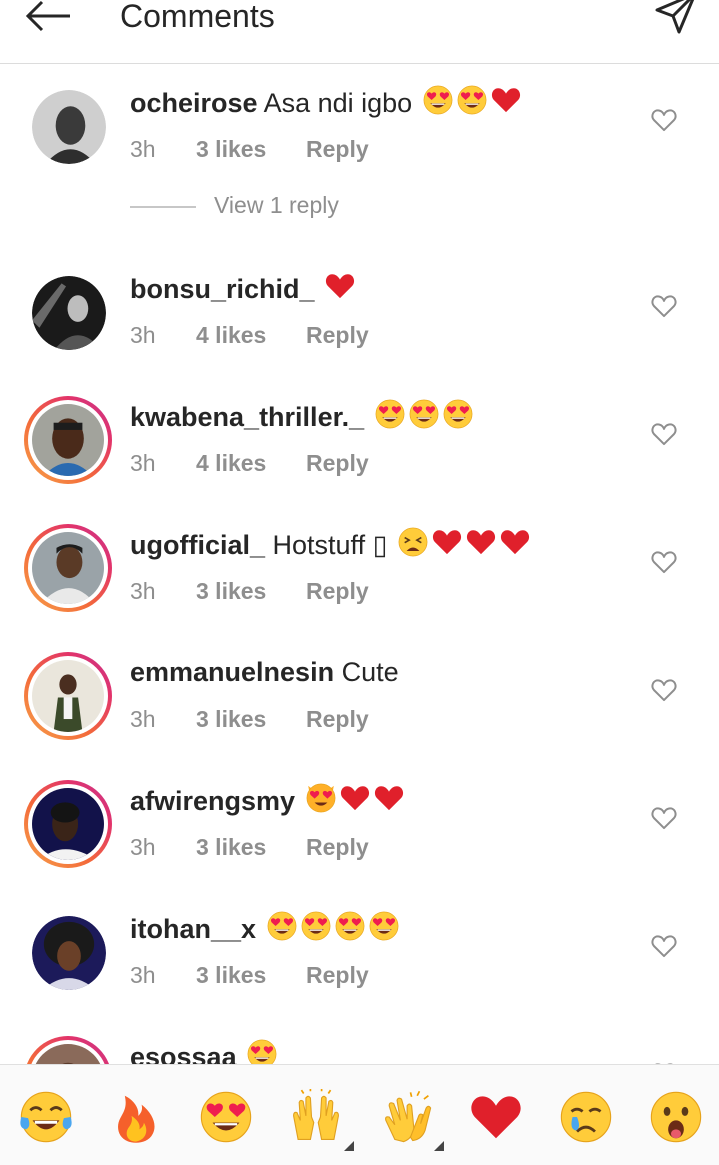 Image resolution: width=719 pixels, height=1165 pixels. I want to click on top-bar: Comments, so click(359, 32).